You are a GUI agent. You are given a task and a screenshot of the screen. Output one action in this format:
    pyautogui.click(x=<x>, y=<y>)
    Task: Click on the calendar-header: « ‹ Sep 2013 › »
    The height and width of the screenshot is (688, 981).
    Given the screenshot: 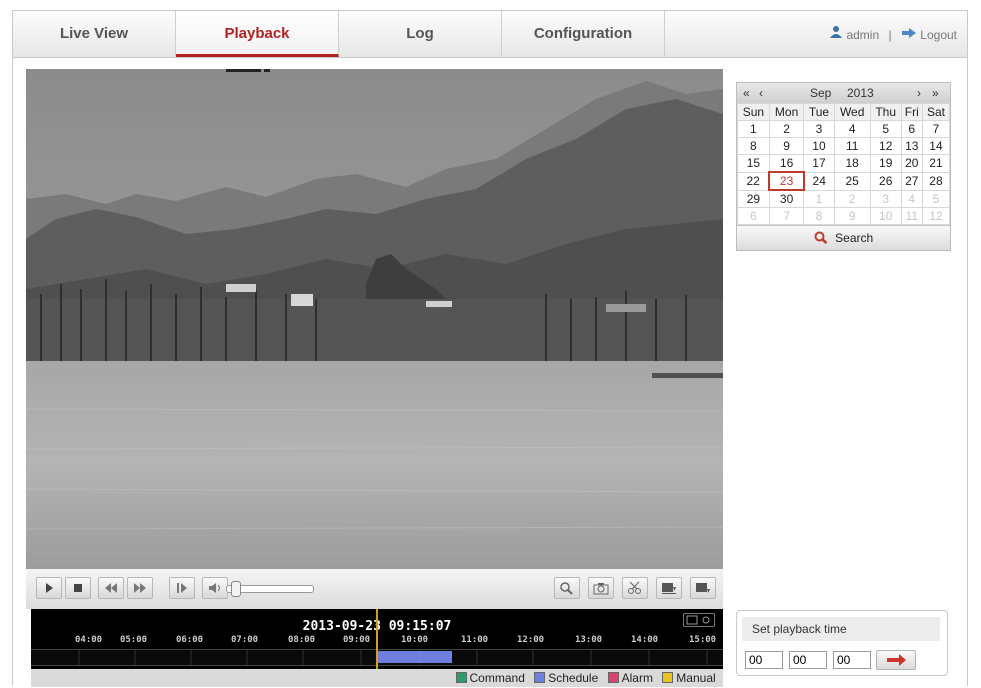 What is the action you would take?
    pyautogui.click(x=843, y=93)
    